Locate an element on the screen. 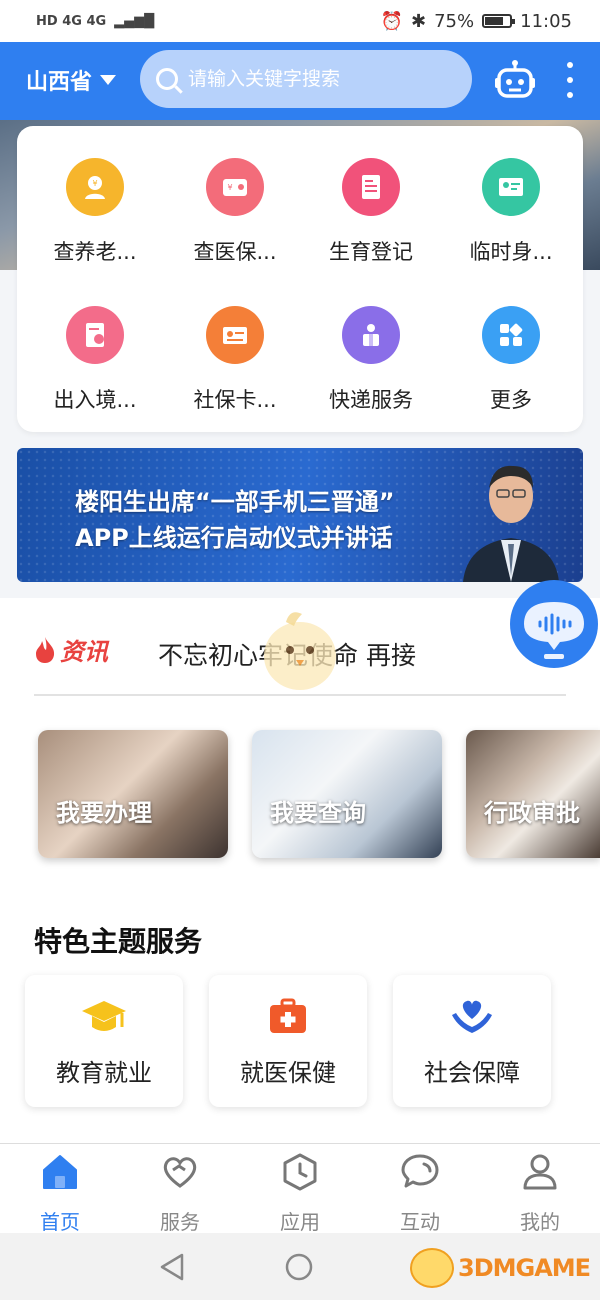 The image size is (600, 1300). home-circle-icon is located at coordinates (299, 1267).